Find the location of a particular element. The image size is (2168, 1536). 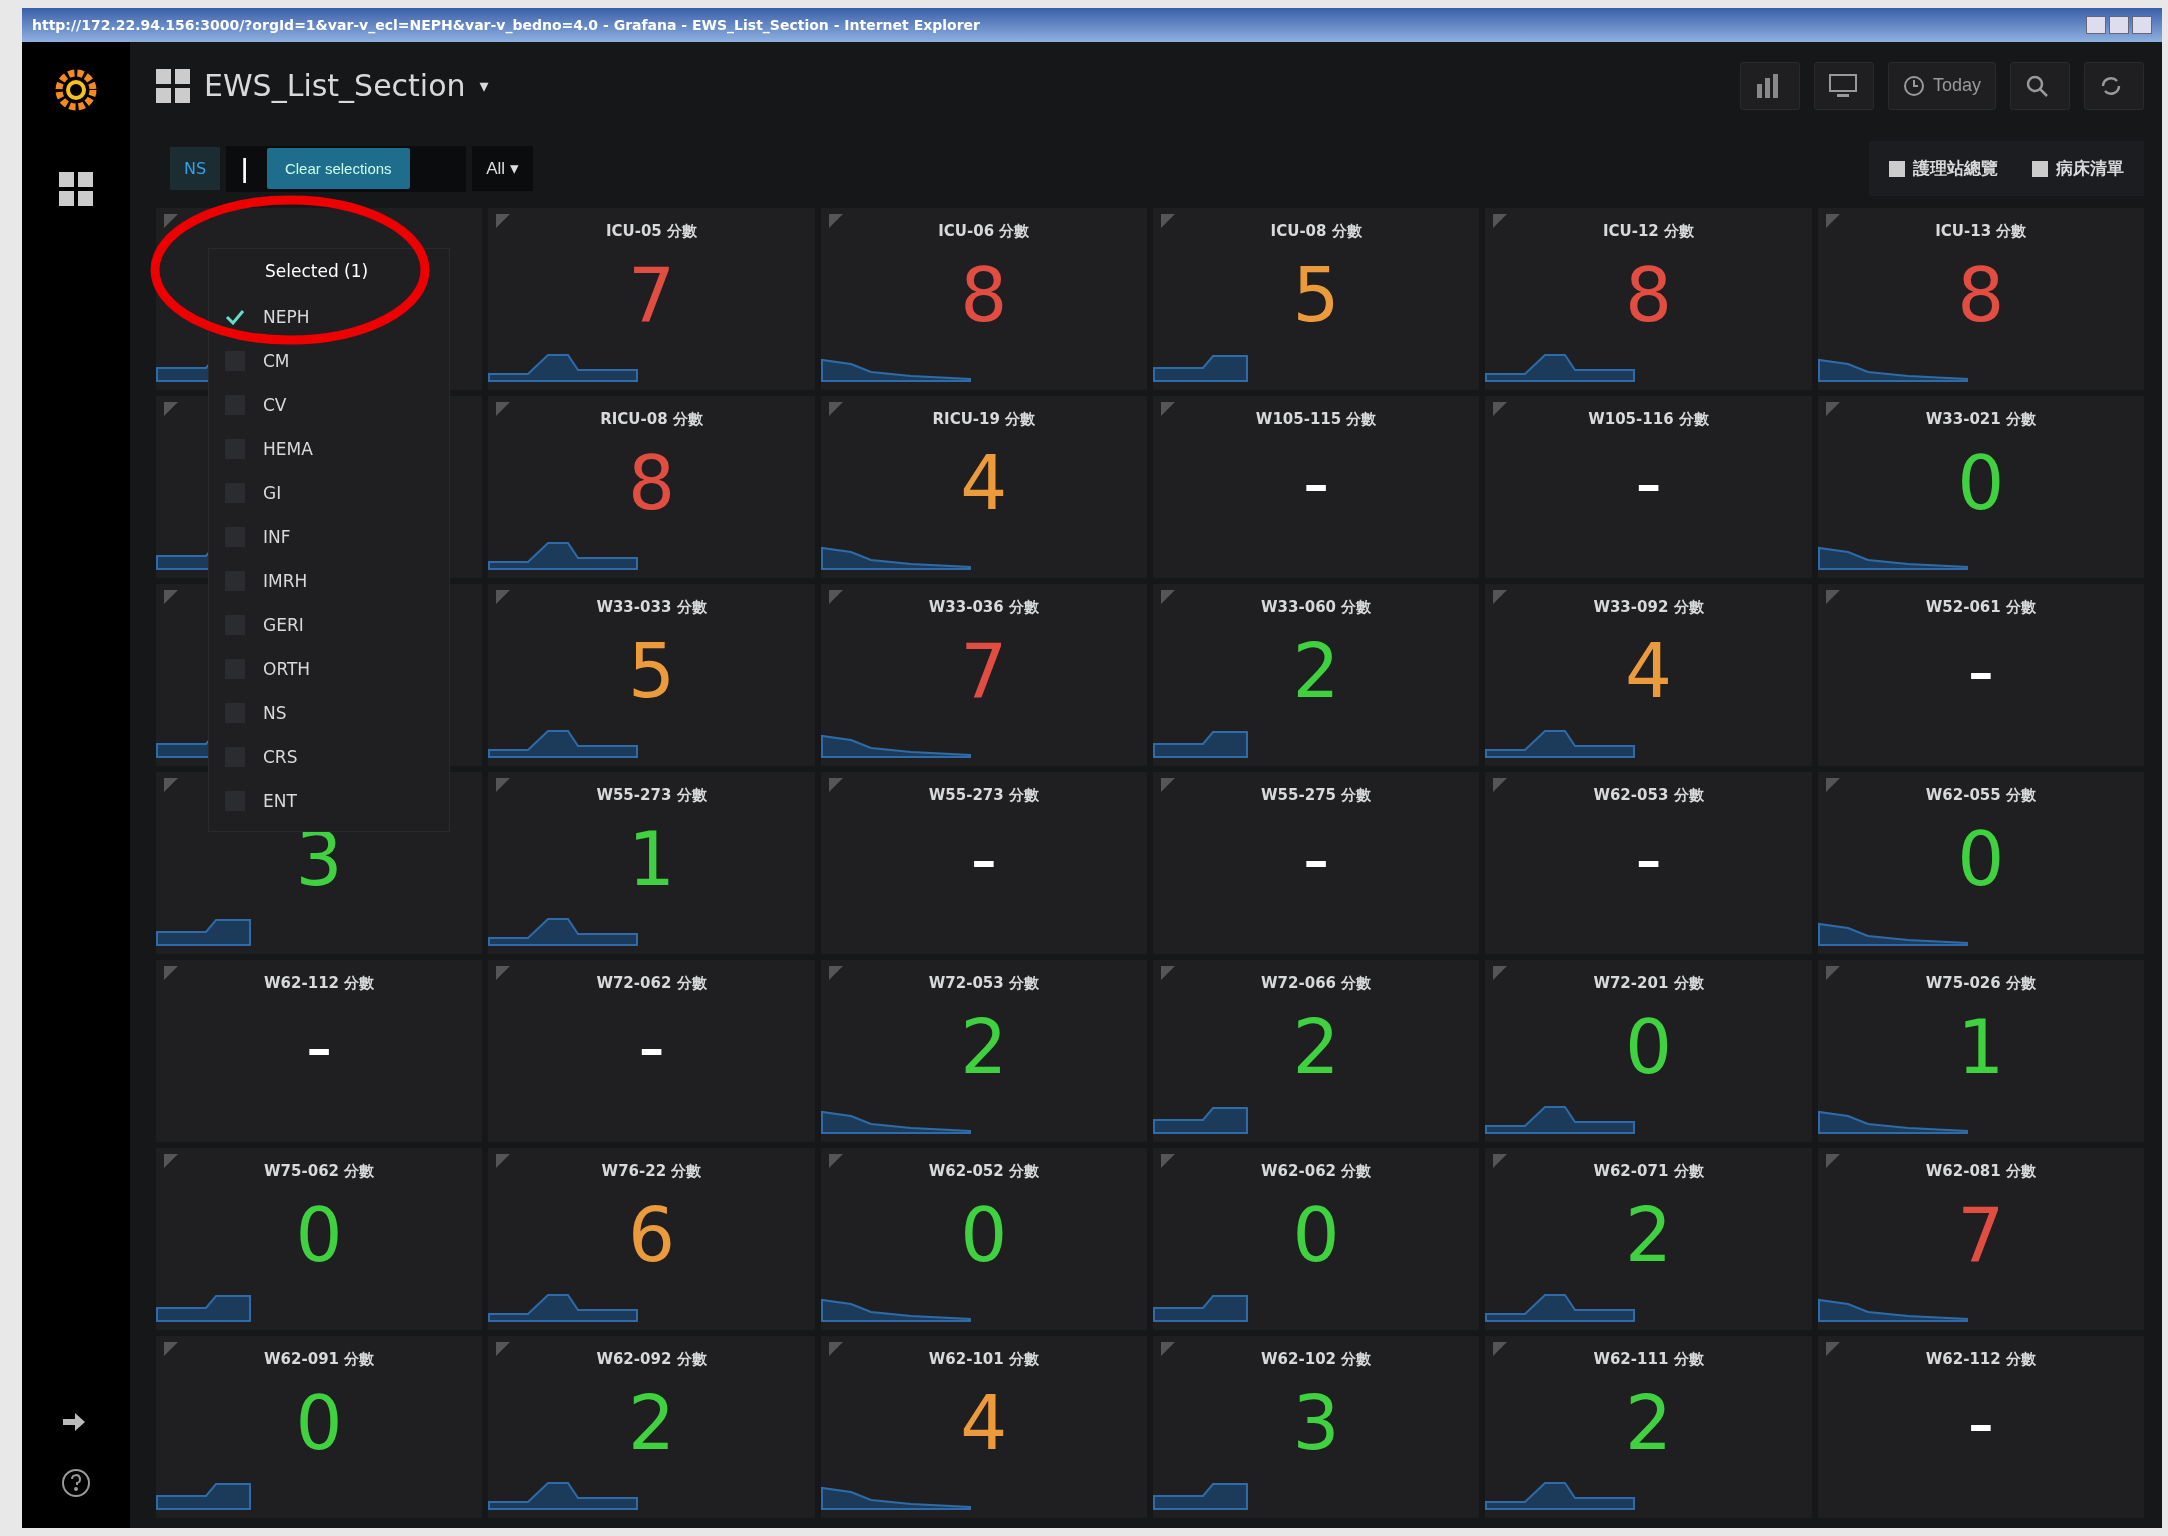

window-title: http://172.22.94.156:3000/?orgId=1&var-v_ecl=NEPH&var-v_bedno=4.0 - Grafana - EWS_List_Section - Internet Explorer is located at coordinates (506, 25).